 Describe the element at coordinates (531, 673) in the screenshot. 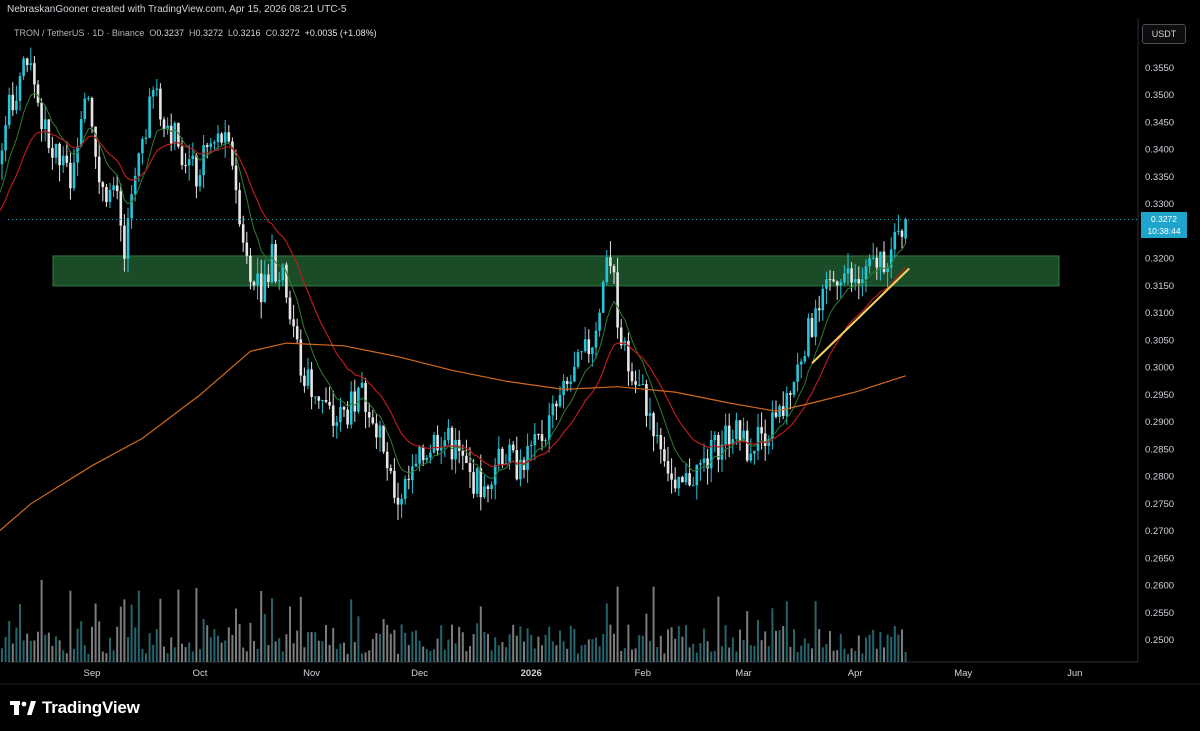

I see `x-tick-label: 2026` at that location.